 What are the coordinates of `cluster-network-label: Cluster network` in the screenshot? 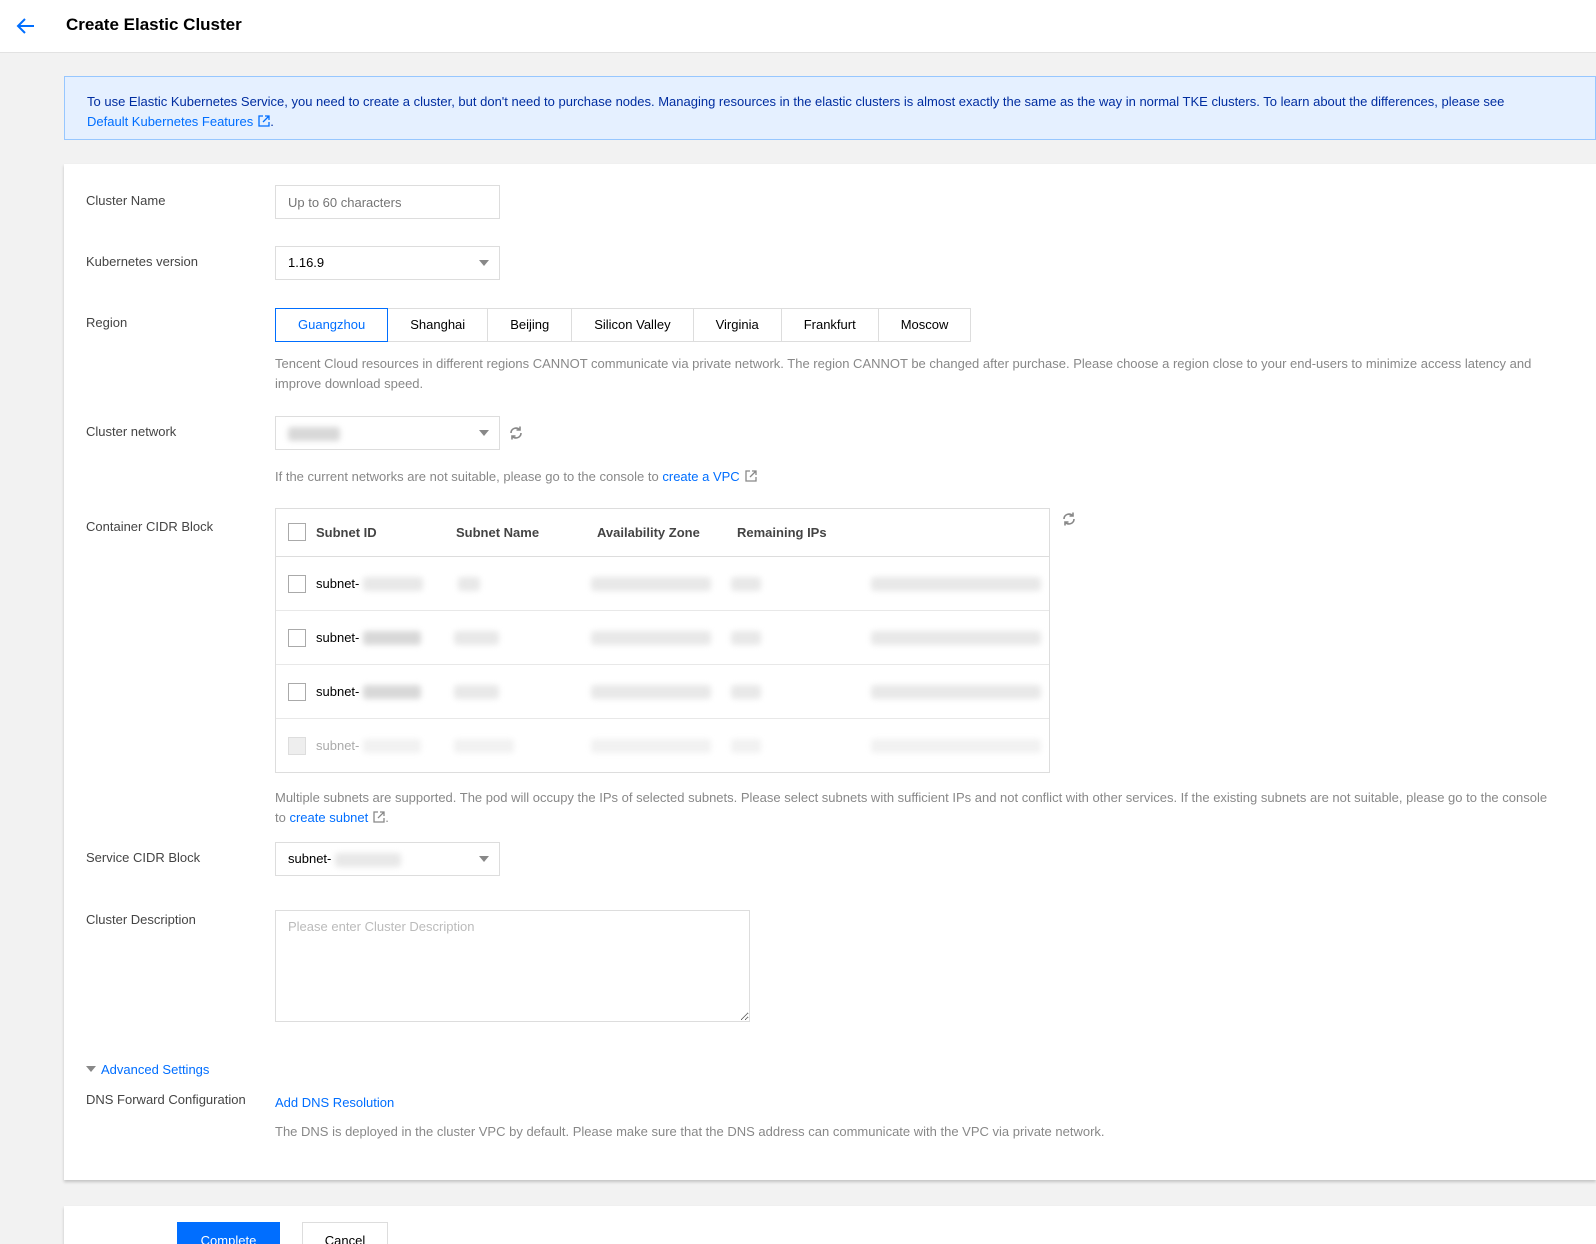 It's located at (131, 431).